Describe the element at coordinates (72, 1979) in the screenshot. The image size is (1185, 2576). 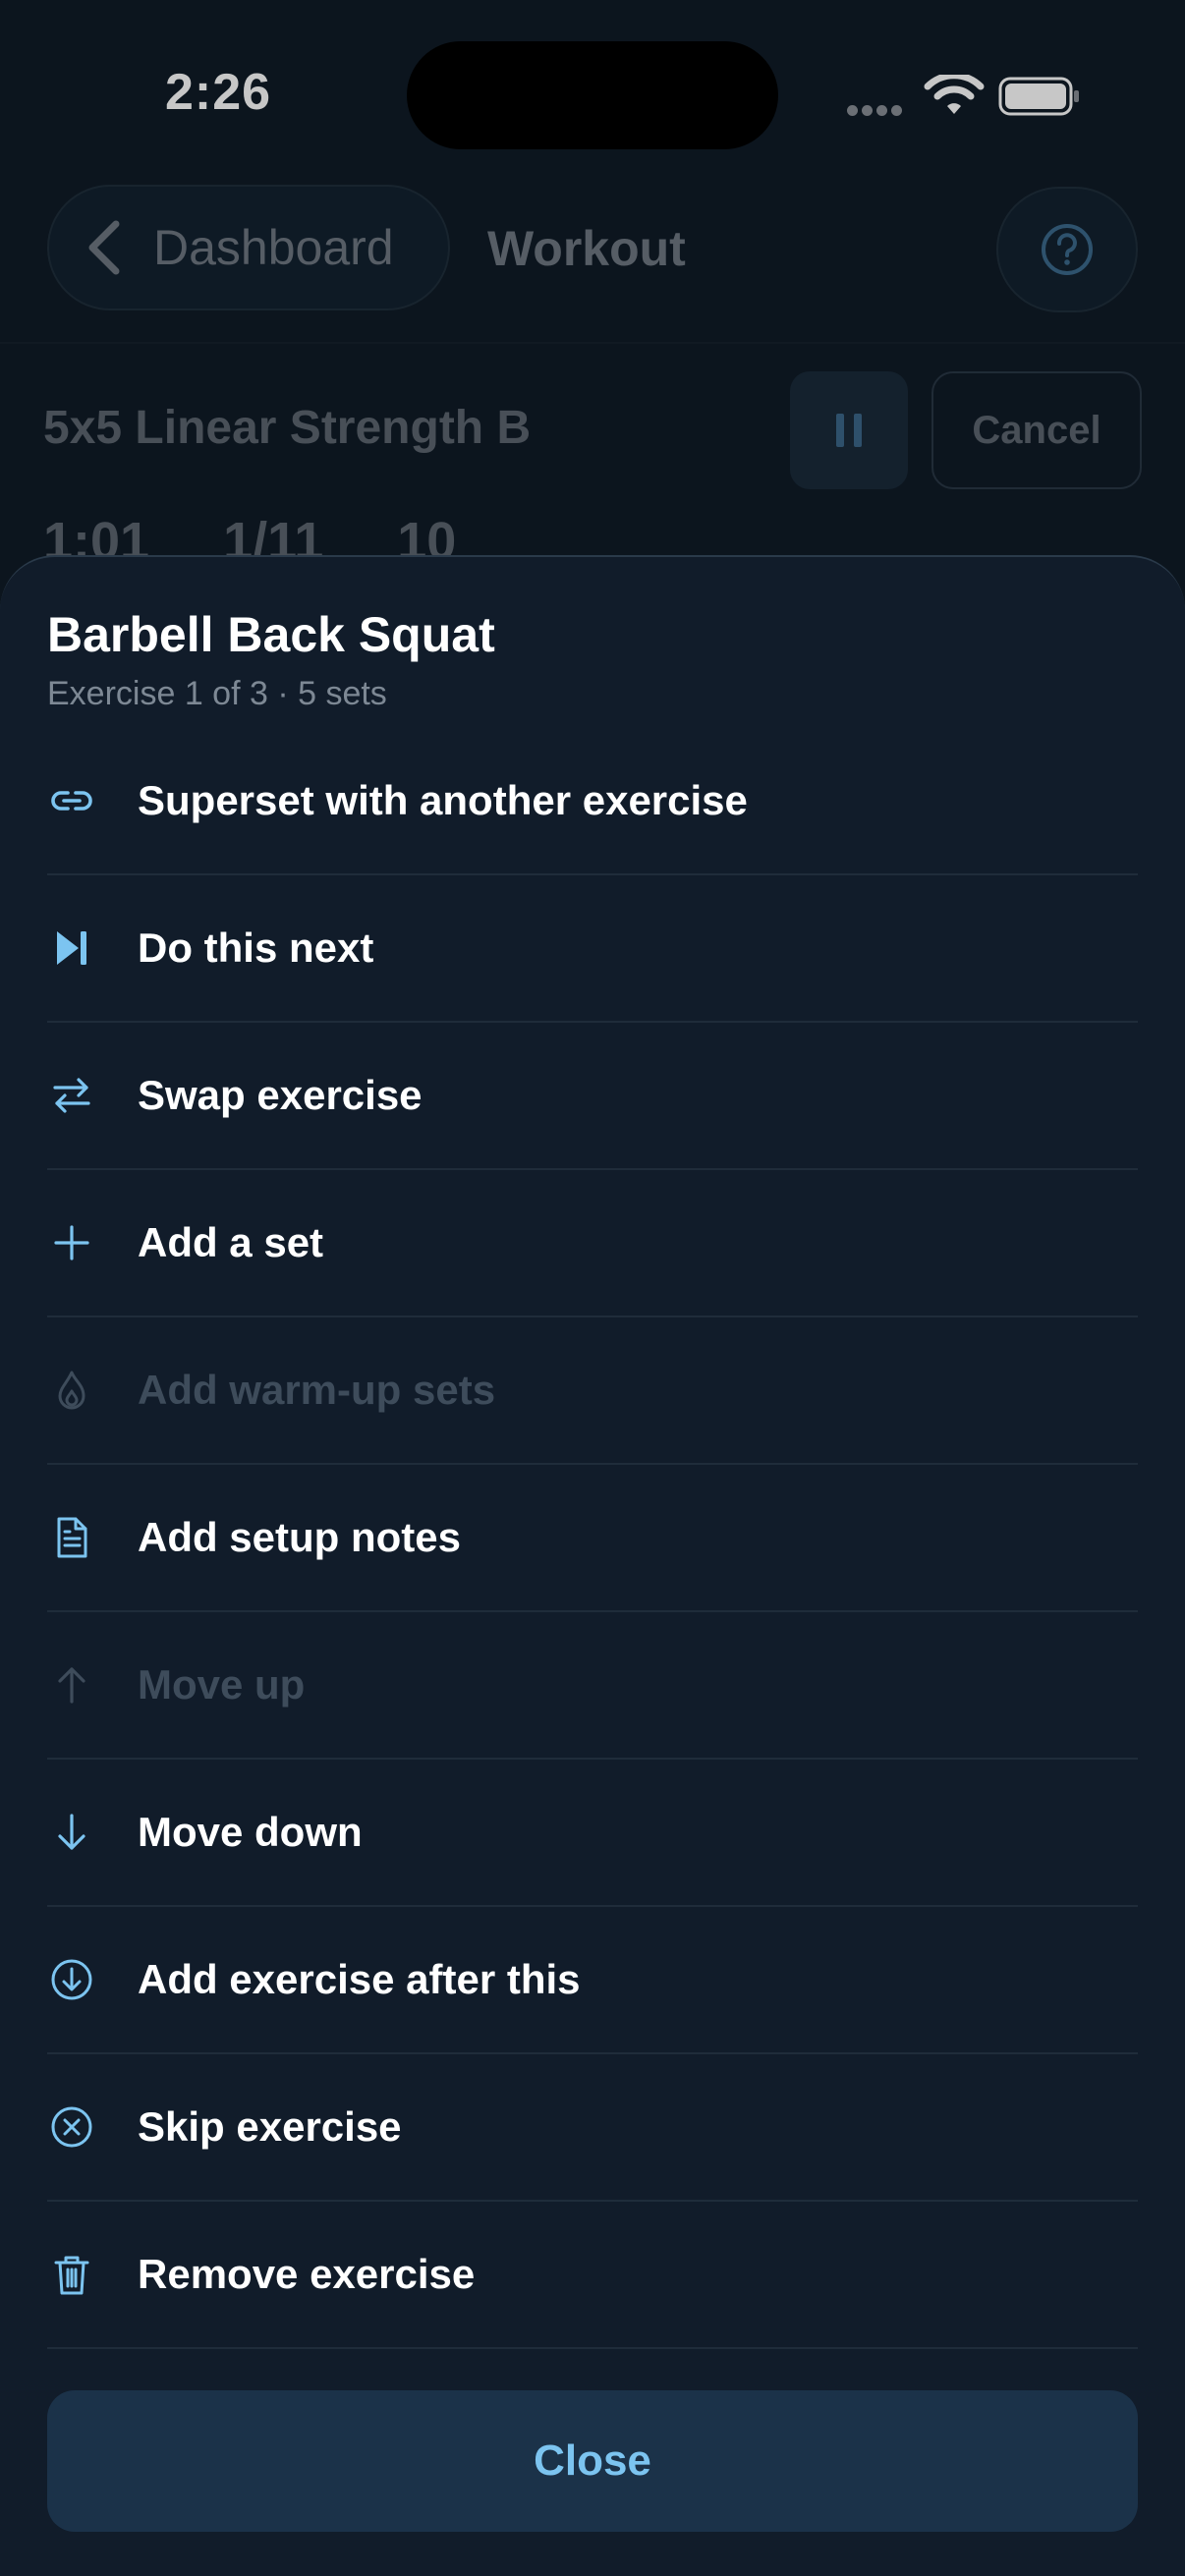
I see `circle-arrow-down-icon` at that location.